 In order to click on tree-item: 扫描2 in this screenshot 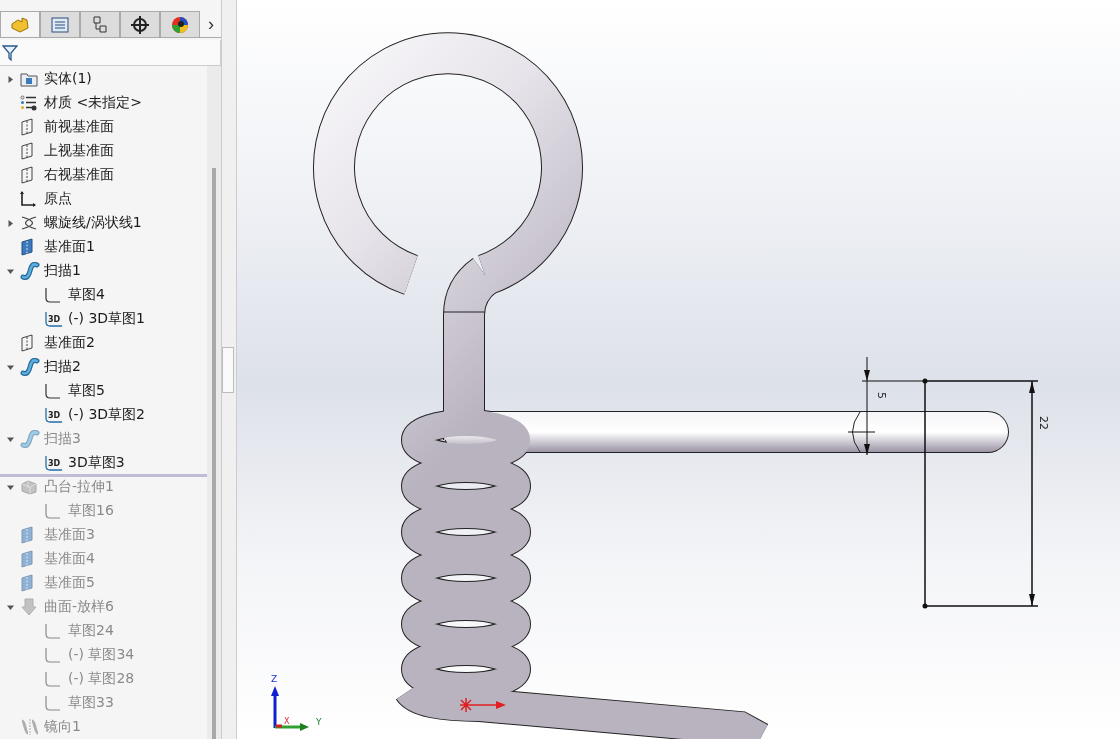, I will do `click(62, 367)`.